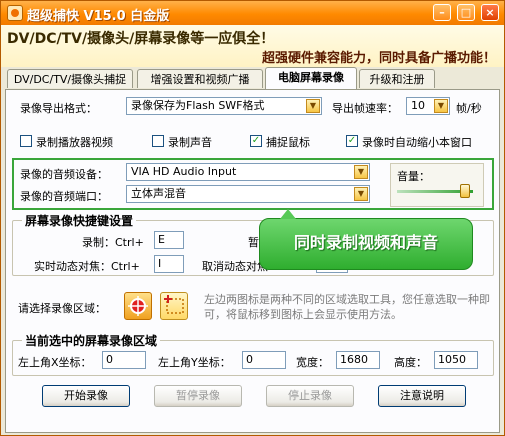 The width and height of the screenshot is (505, 436). Describe the element at coordinates (264, 360) in the screenshot. I see `y-coordinate-input: 0` at that location.